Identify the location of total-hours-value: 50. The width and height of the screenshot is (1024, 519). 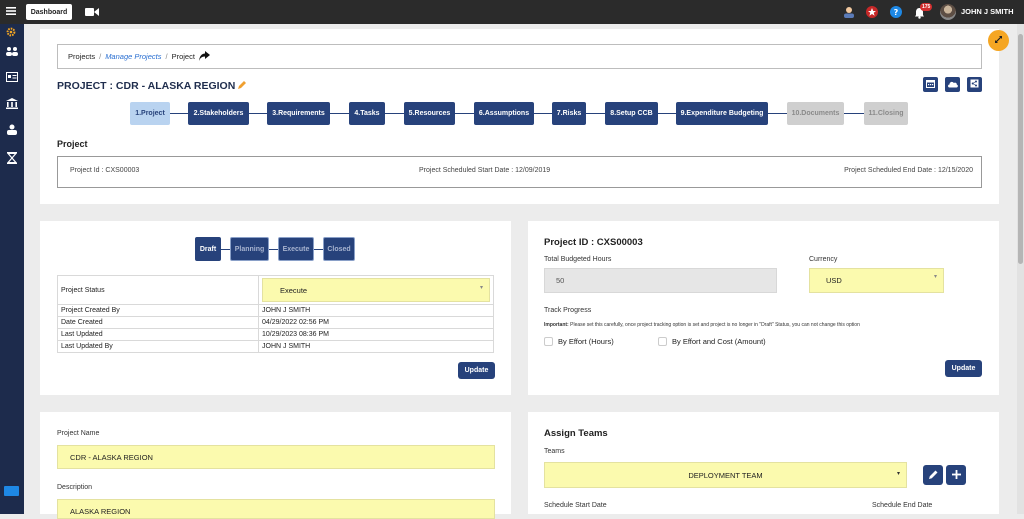
(560, 280).